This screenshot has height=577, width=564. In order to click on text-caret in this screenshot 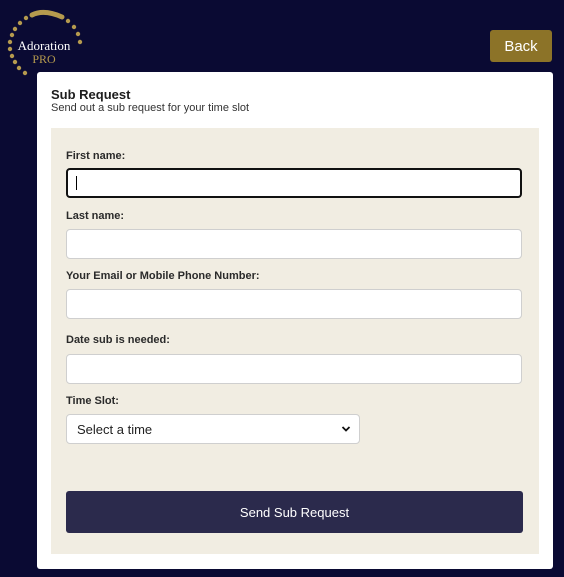, I will do `click(76, 183)`.